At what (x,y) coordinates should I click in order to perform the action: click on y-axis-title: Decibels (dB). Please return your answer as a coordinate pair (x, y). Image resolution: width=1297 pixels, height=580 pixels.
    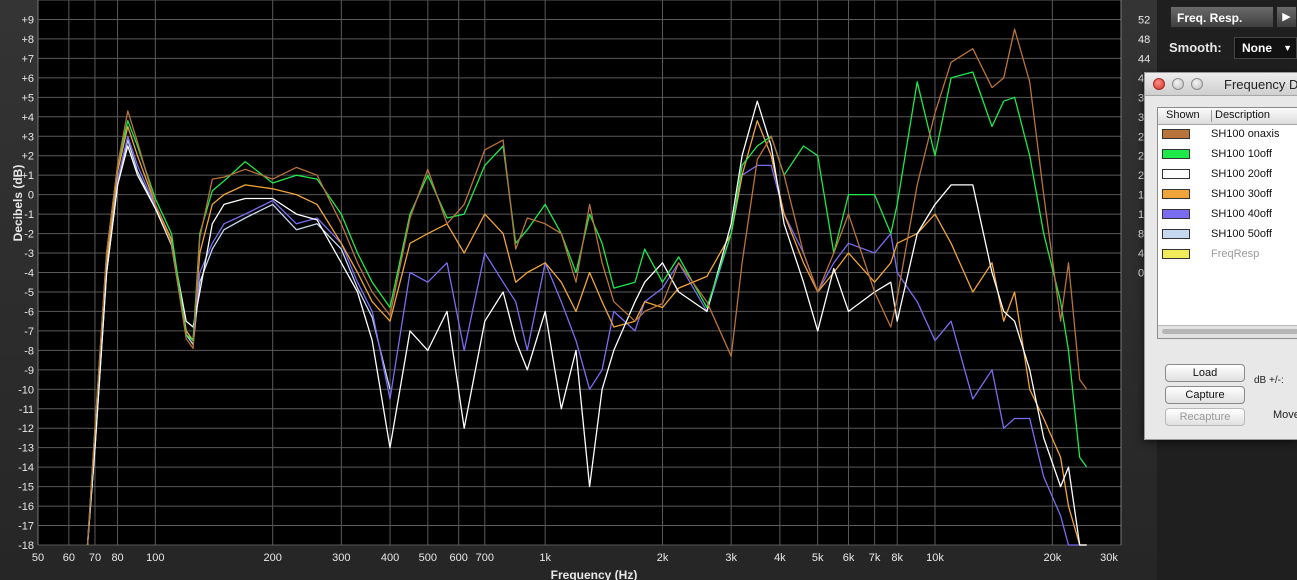
    Looking at the image, I should click on (18, 203).